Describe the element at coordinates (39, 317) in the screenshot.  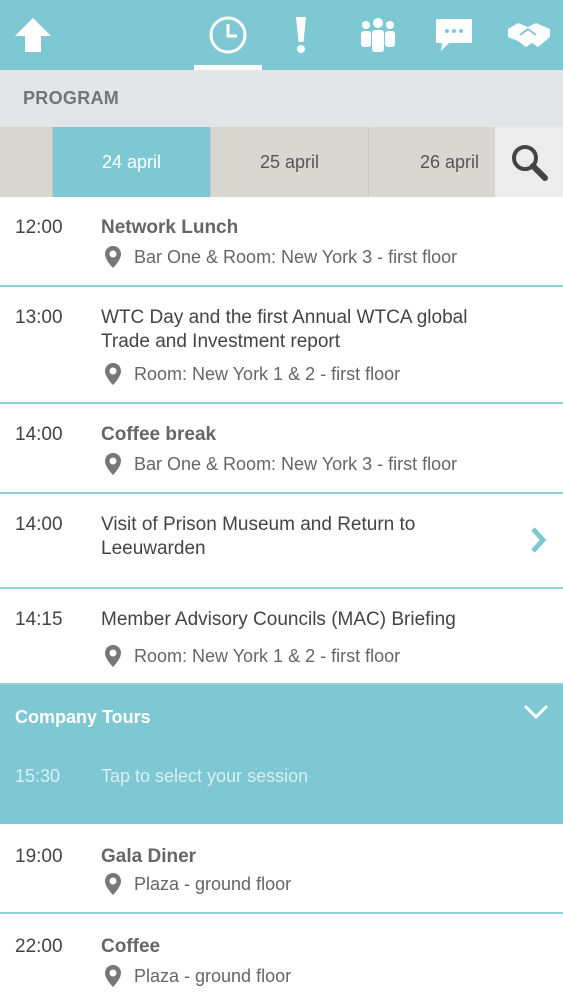
I see `event-time: 13:00` at that location.